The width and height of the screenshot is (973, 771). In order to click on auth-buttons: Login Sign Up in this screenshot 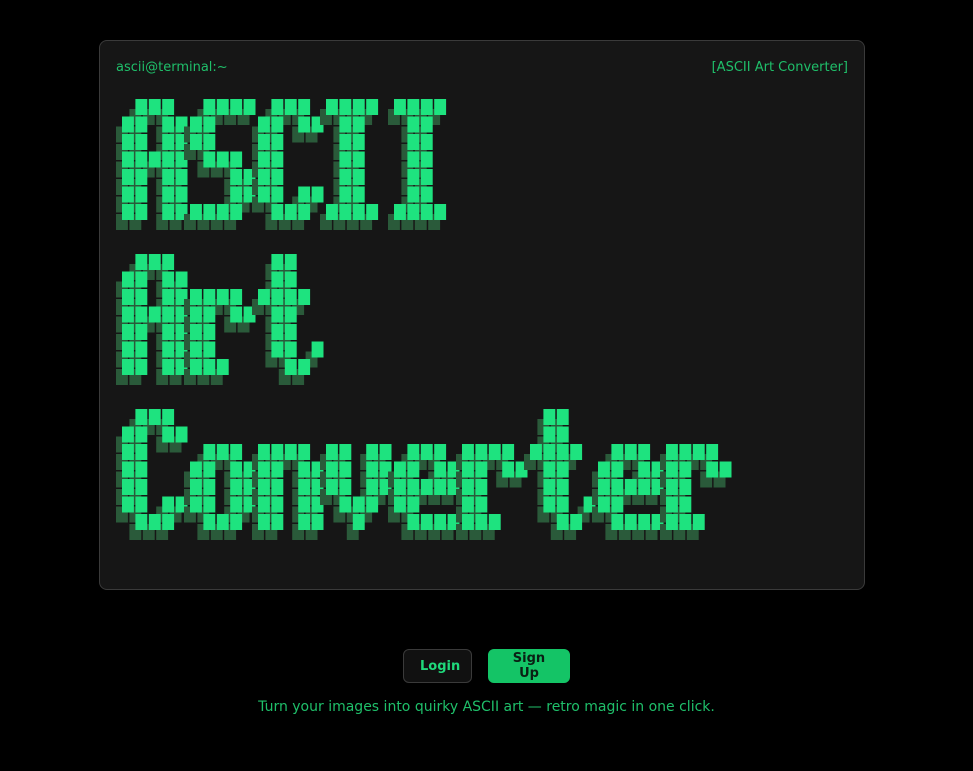, I will do `click(486, 666)`.